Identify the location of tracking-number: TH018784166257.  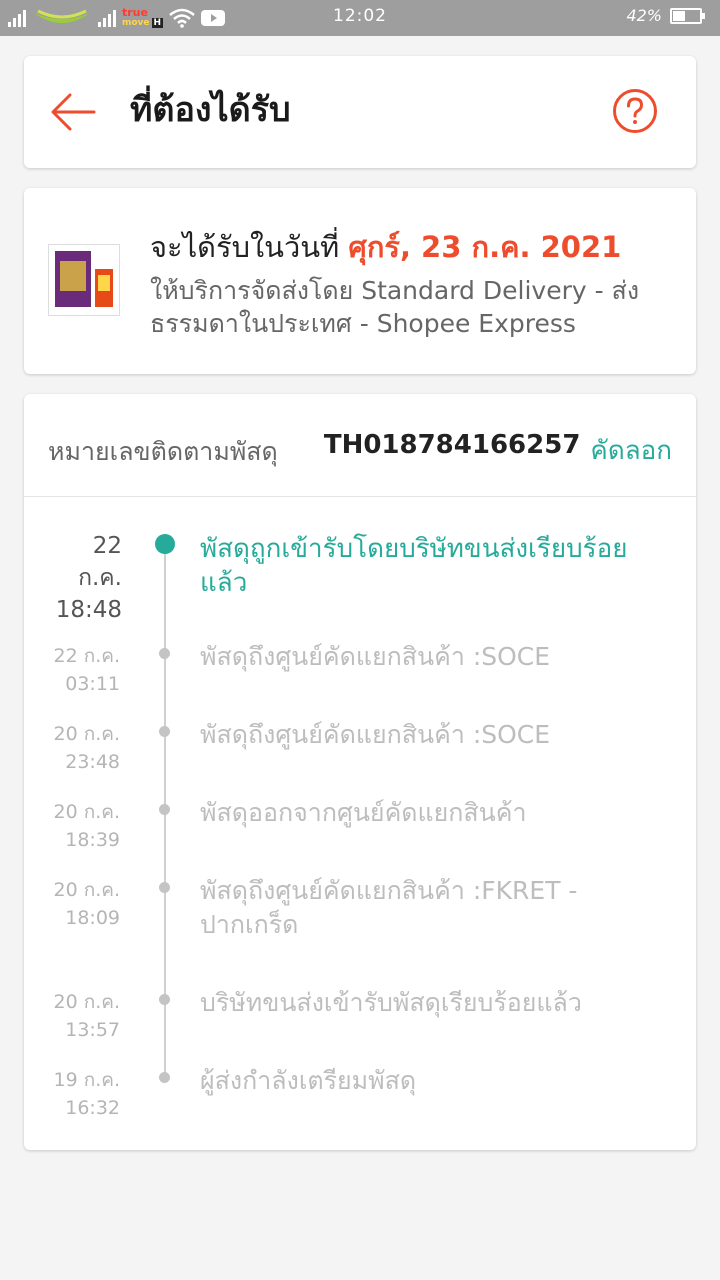
(452, 445).